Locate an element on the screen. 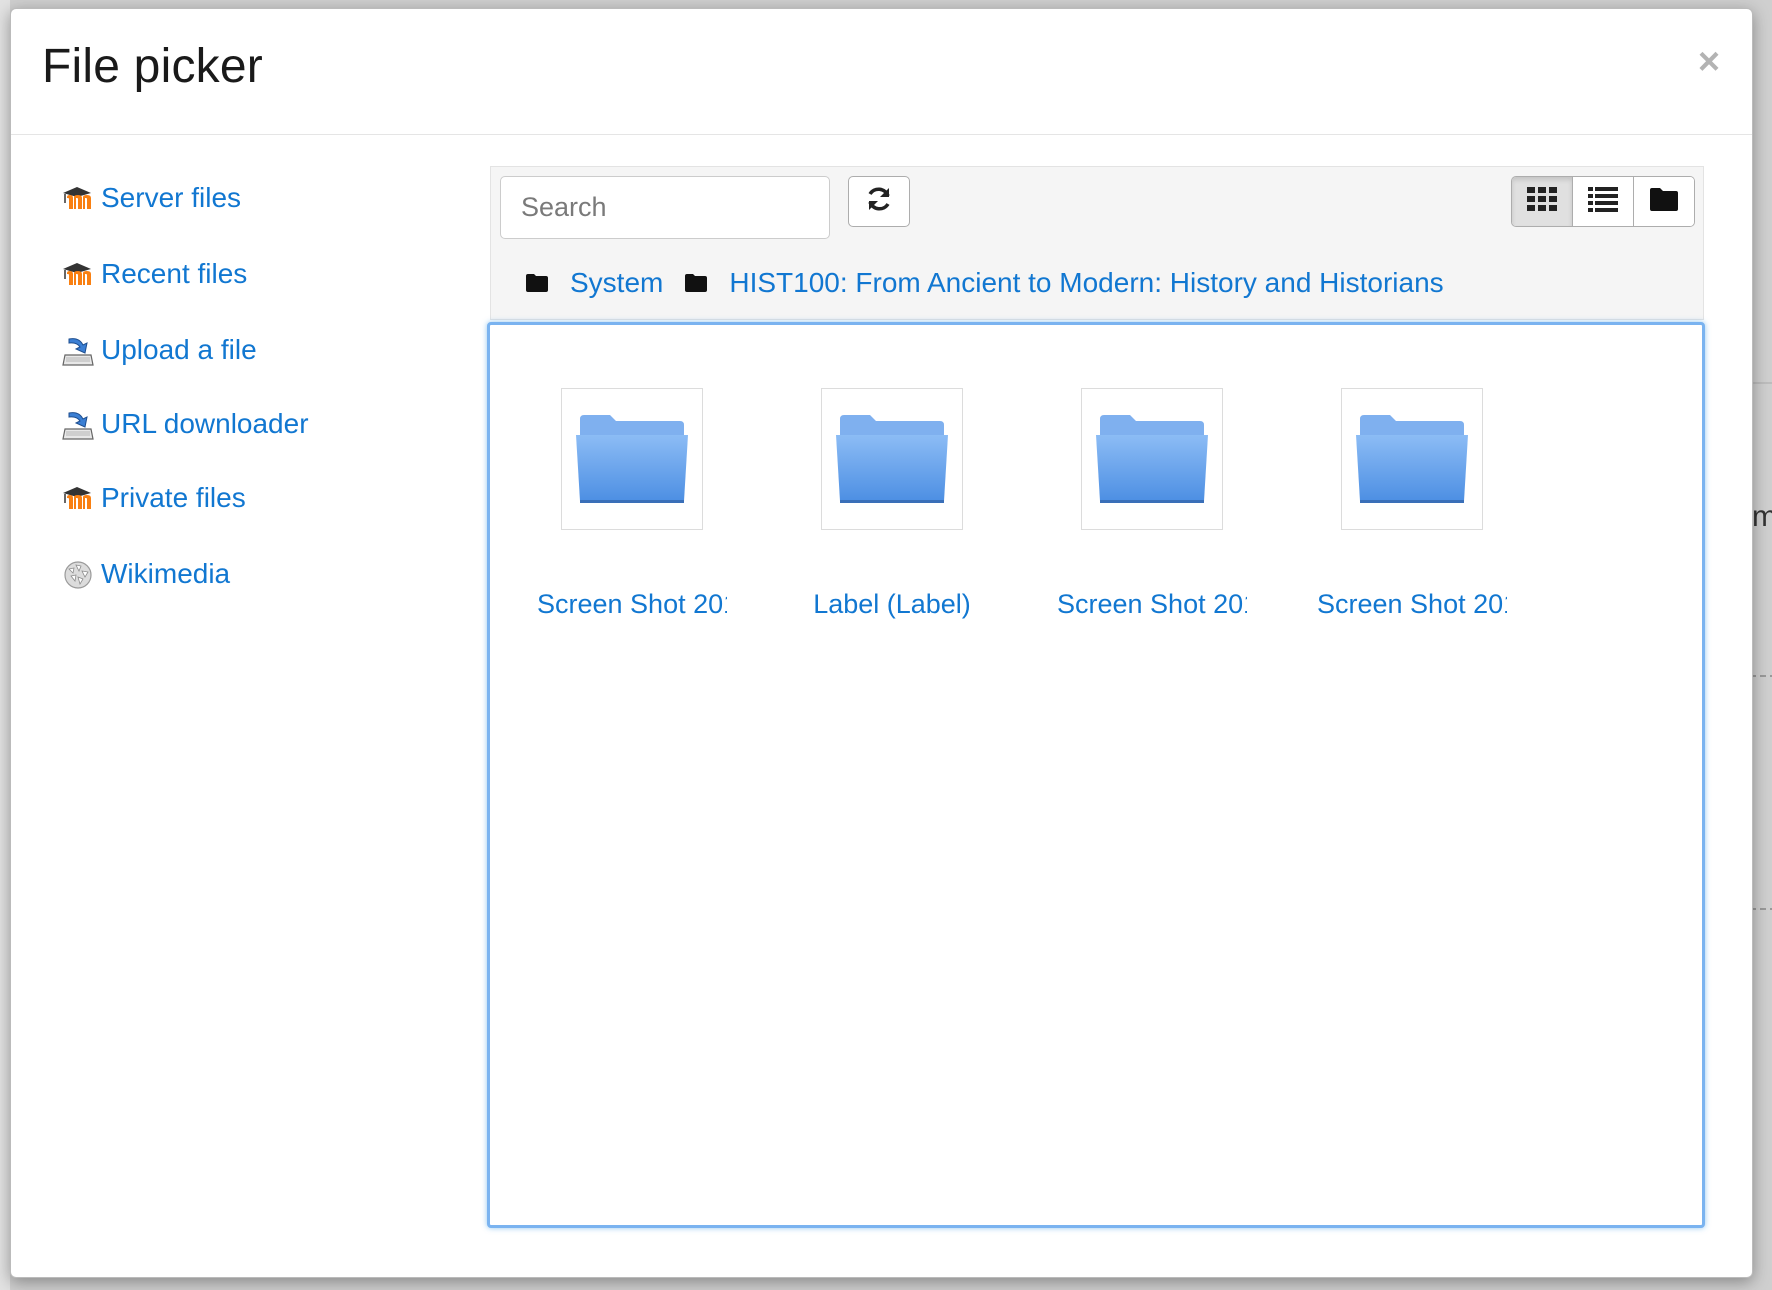 This screenshot has width=1772, height=1290. view-mode-toggle is located at coordinates (1603, 201).